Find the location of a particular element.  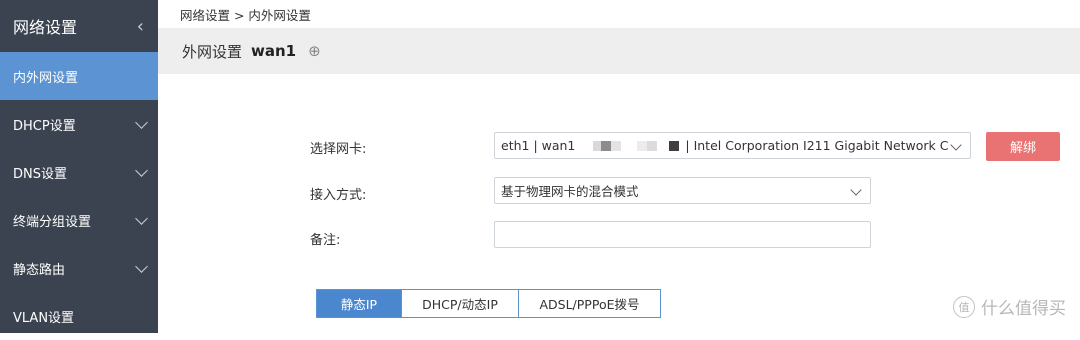

sidebar-item-lan-wan: 内外网设置 is located at coordinates (79, 76).